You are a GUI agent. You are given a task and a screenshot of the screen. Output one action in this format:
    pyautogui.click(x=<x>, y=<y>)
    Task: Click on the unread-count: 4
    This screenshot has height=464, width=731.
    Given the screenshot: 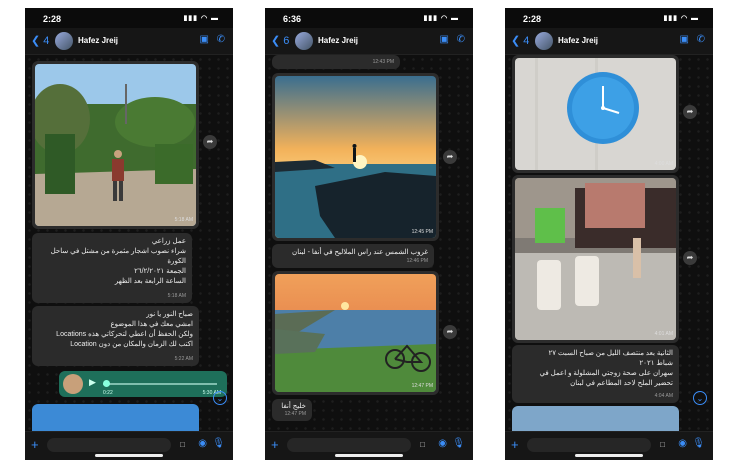 What is the action you would take?
    pyautogui.click(x=46, y=41)
    